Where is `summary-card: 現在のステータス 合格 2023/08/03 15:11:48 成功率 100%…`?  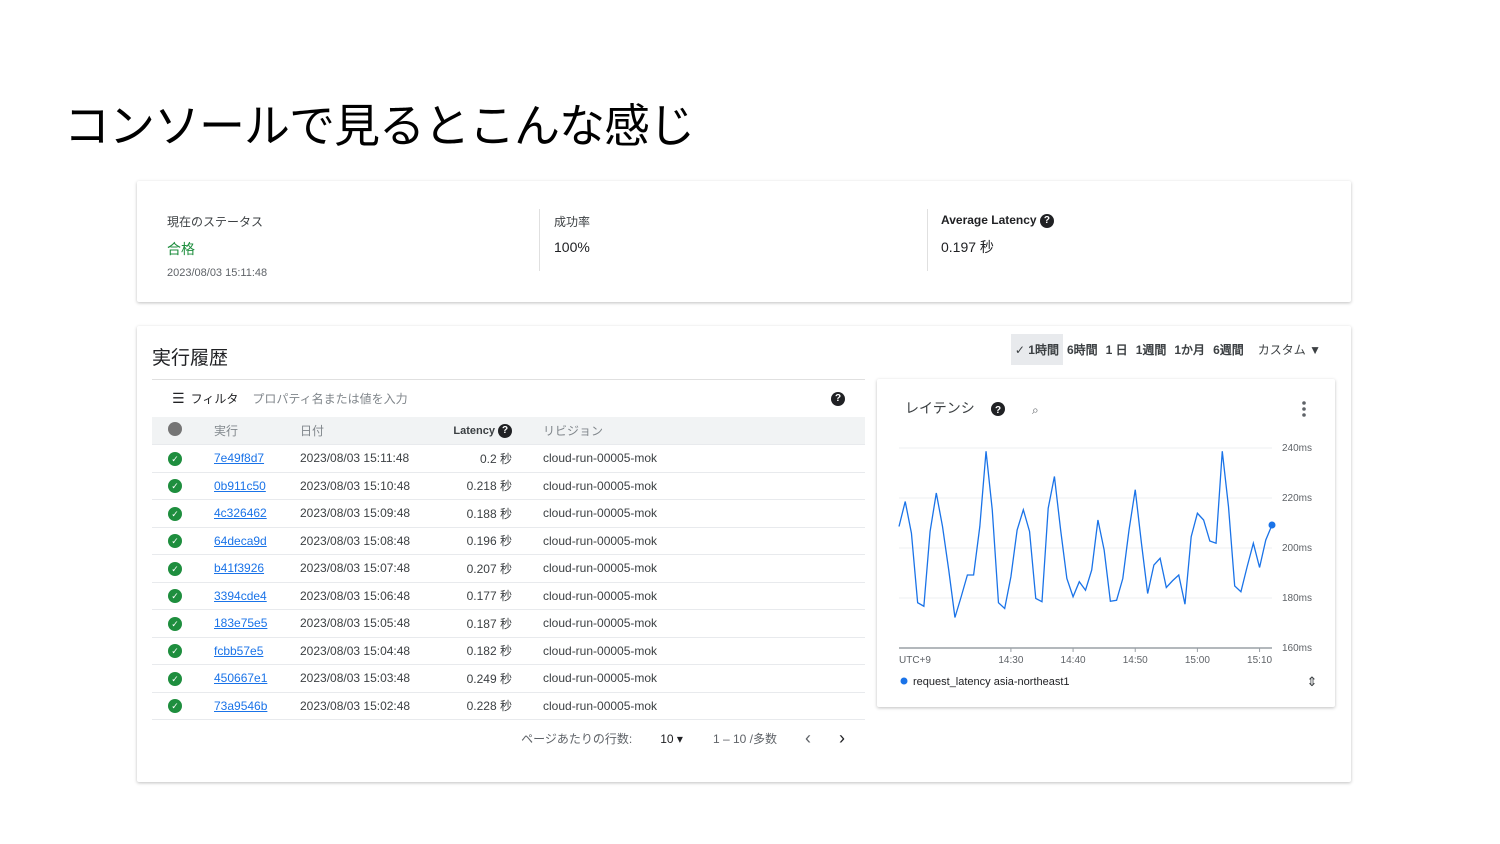
summary-card: 現在のステータス 合格 2023/08/03 15:11:48 成功率 100%… is located at coordinates (744, 241).